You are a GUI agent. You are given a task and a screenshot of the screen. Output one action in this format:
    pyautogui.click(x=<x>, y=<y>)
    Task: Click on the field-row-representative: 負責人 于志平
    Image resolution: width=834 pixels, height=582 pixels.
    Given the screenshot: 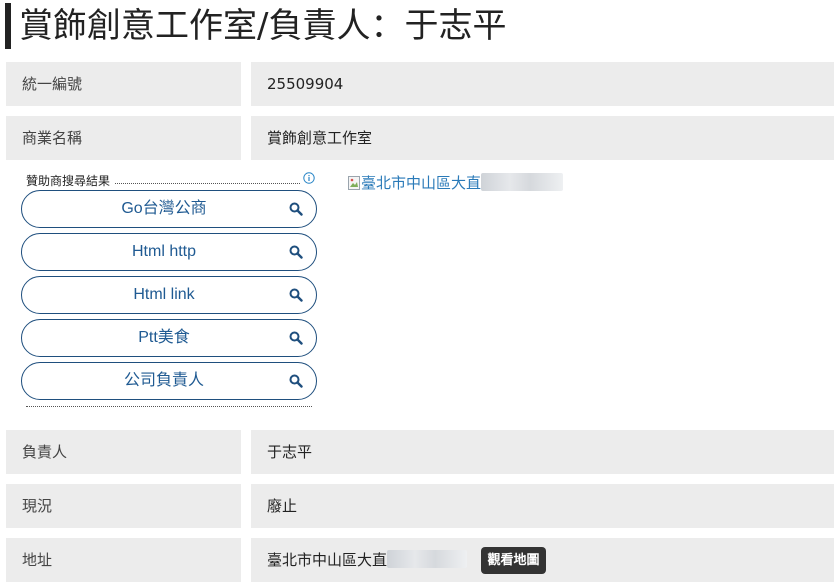 What is the action you would take?
    pyautogui.click(x=417, y=452)
    